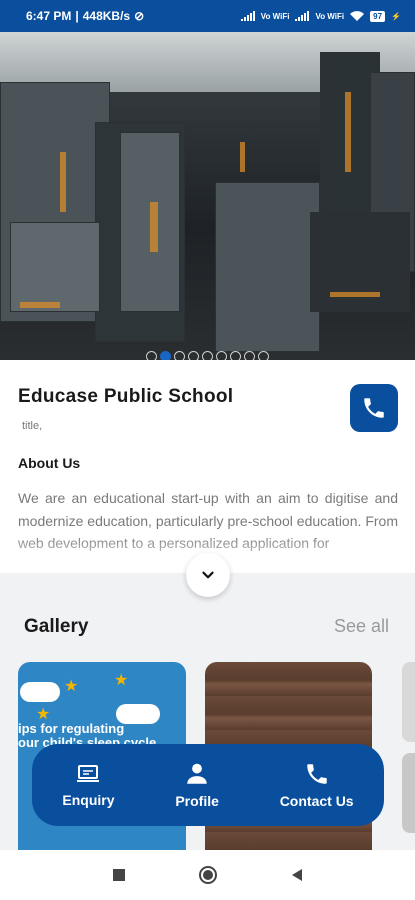 The height and width of the screenshot is (900, 415). What do you see at coordinates (197, 773) in the screenshot?
I see `person-icon` at bounding box center [197, 773].